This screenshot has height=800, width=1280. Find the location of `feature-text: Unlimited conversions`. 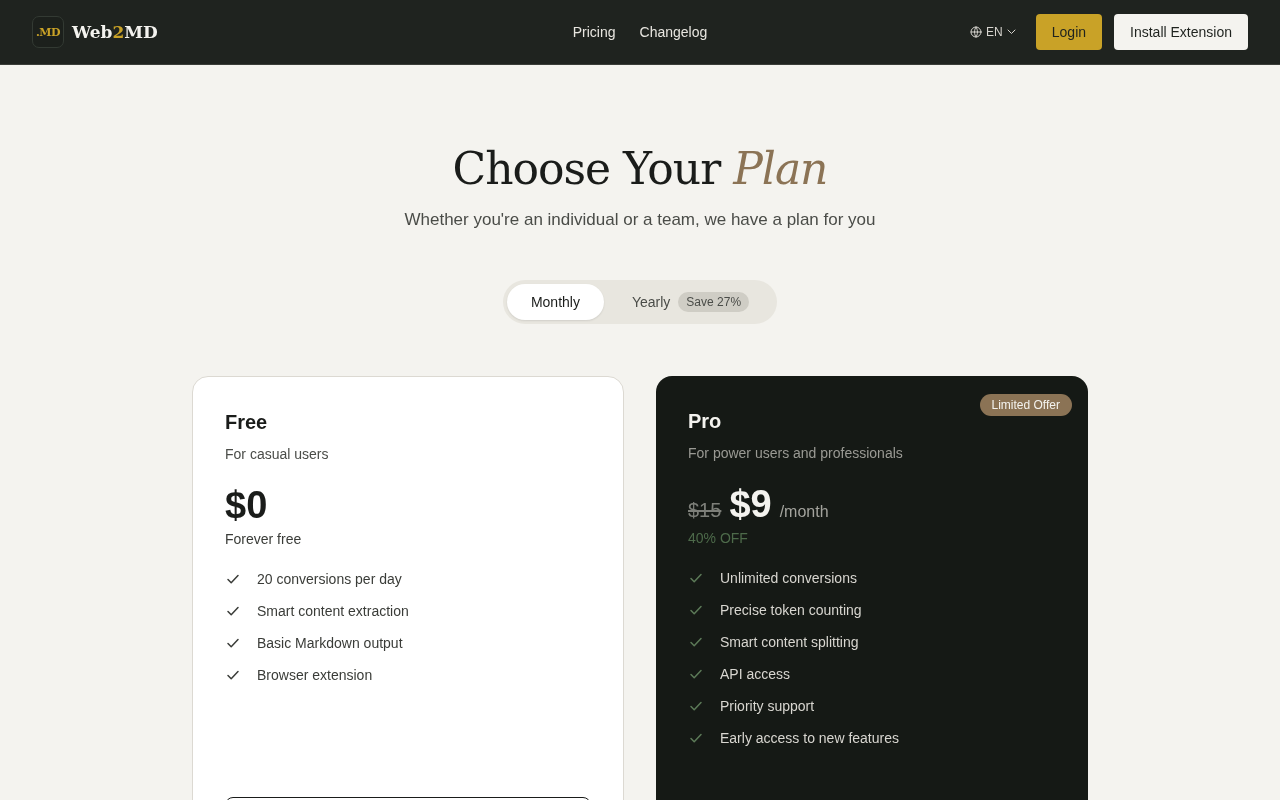

feature-text: Unlimited conversions is located at coordinates (788, 578).